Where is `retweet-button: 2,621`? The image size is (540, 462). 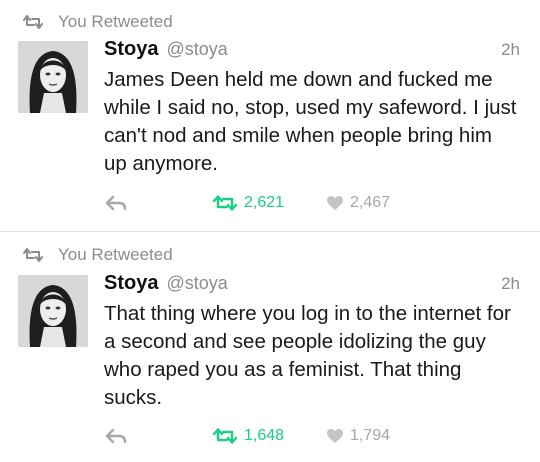
retweet-button: 2,621 is located at coordinates (248, 203).